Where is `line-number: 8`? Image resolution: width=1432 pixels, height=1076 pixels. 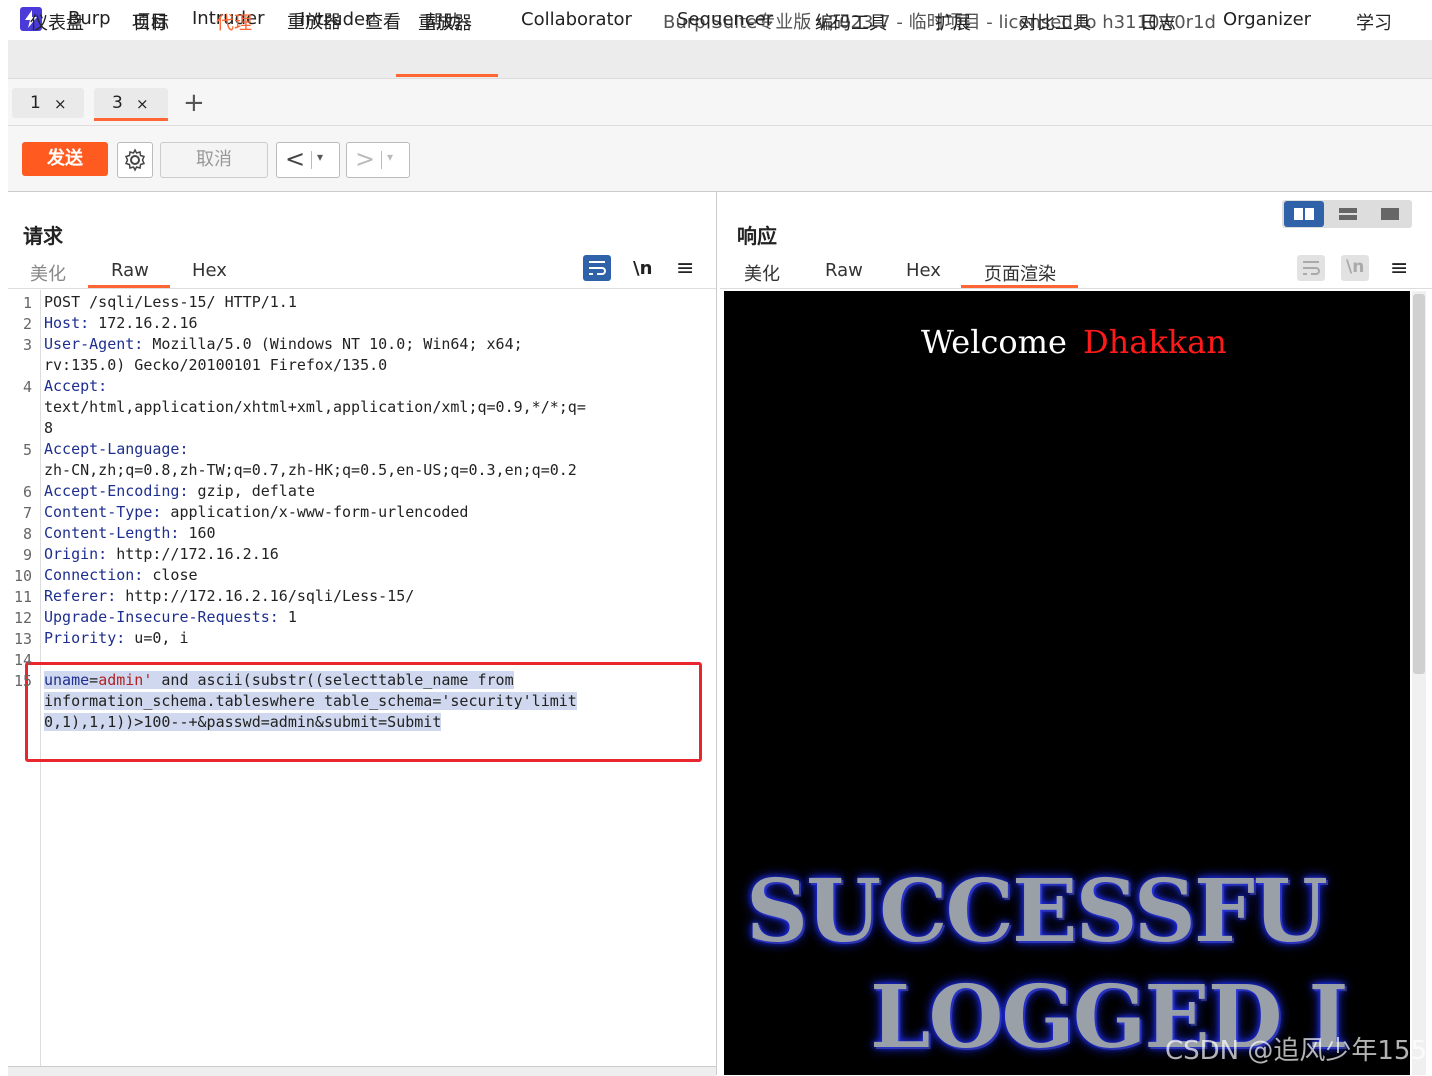
line-number: 8 is located at coordinates (27, 534).